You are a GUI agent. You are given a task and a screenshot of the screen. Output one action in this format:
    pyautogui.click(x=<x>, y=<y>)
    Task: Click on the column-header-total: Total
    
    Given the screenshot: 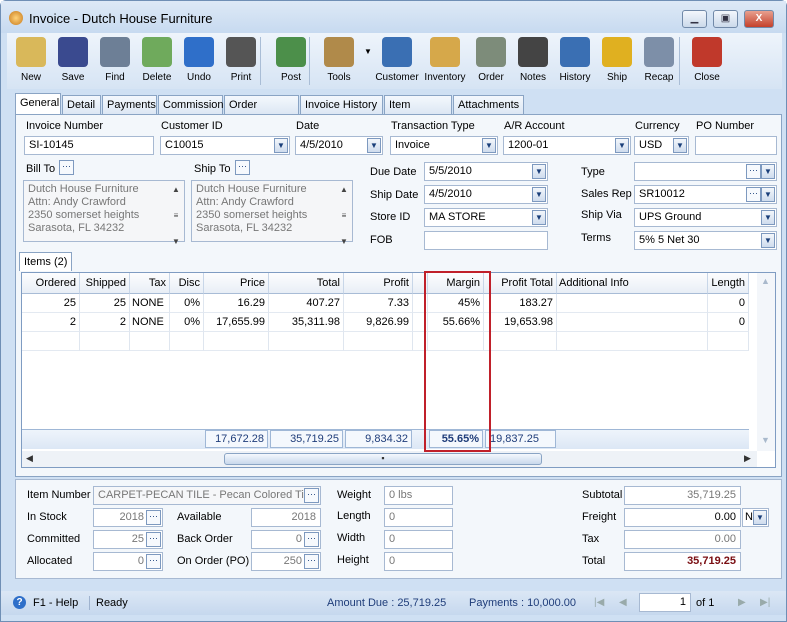 What is the action you would take?
    pyautogui.click(x=306, y=283)
    